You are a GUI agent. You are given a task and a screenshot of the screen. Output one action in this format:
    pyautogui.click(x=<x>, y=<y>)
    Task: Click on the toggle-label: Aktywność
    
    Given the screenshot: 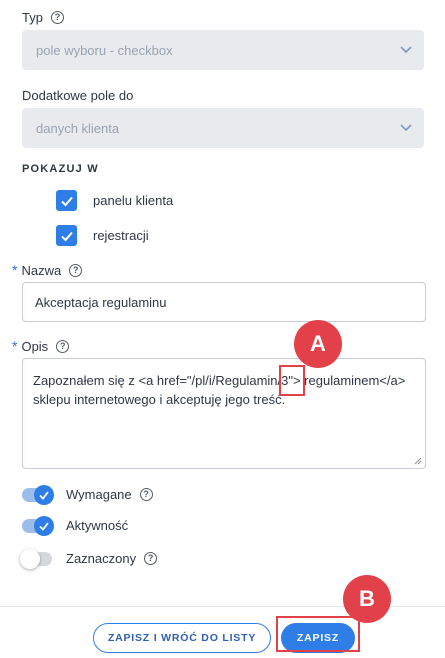 What is the action you would take?
    pyautogui.click(x=97, y=525)
    